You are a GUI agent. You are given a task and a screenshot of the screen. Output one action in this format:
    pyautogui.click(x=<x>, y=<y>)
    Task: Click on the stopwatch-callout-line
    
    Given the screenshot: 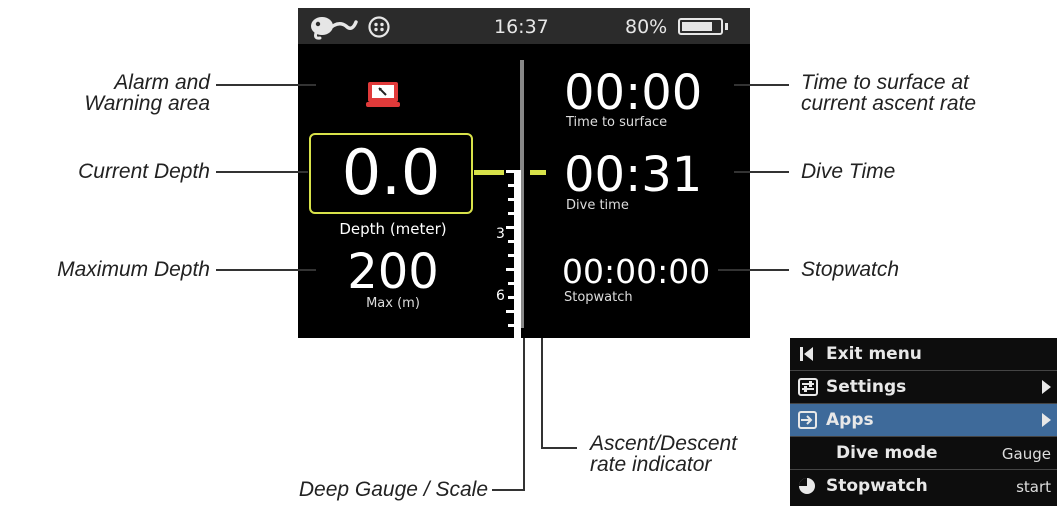 What is the action you would take?
    pyautogui.click(x=753, y=270)
    